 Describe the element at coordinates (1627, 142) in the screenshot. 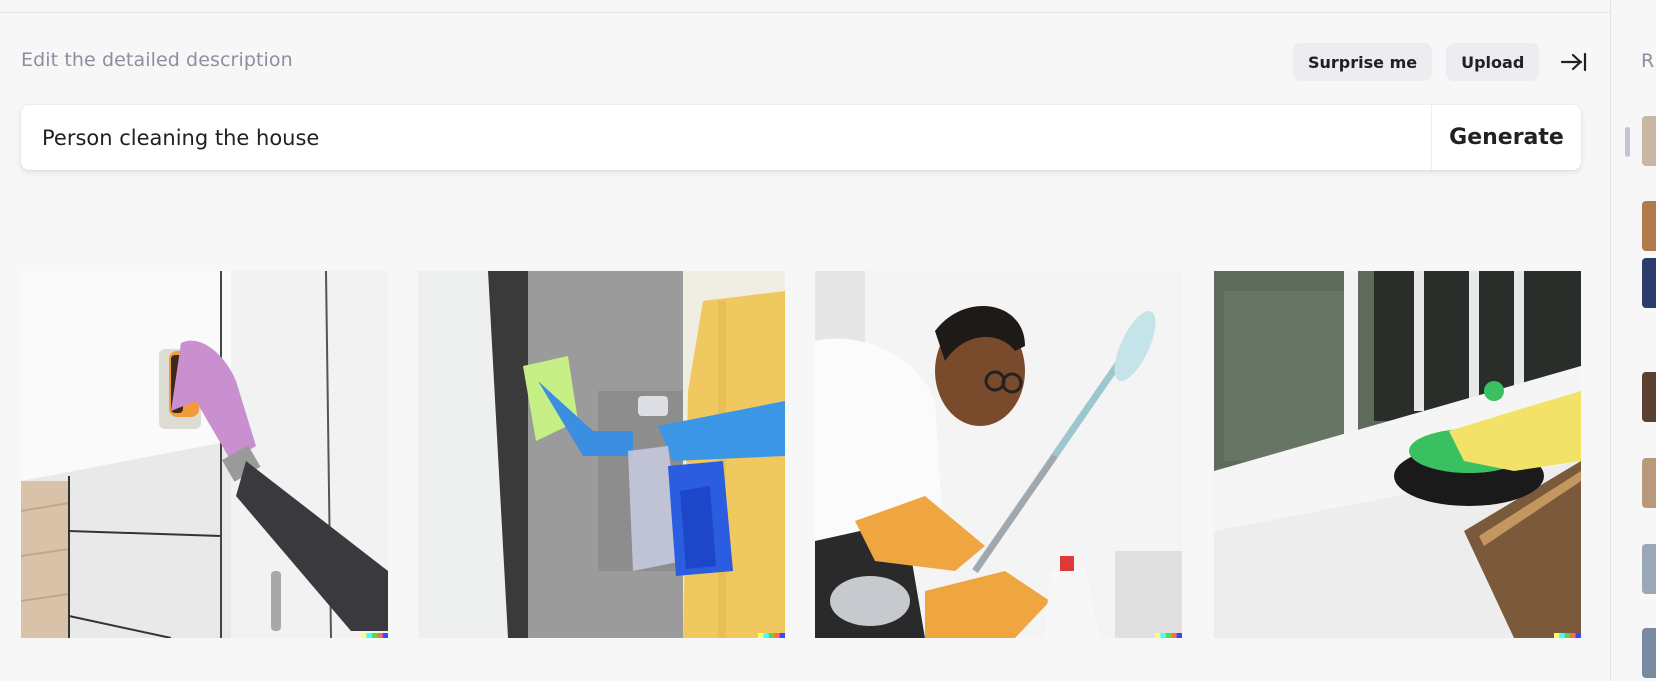

I see `sidebar-scrollbar` at that location.